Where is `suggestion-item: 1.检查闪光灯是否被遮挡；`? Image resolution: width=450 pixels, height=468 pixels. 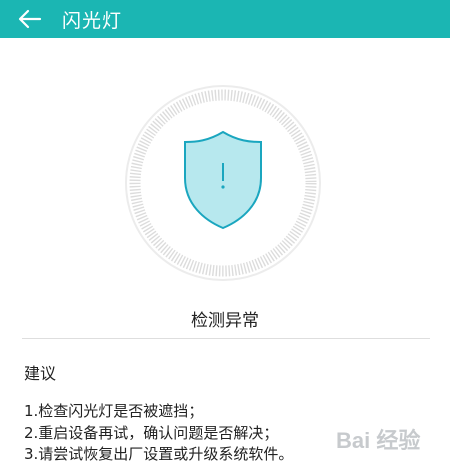
suggestion-item: 1.检查闪光灯是否被遮挡； is located at coordinates (114, 411).